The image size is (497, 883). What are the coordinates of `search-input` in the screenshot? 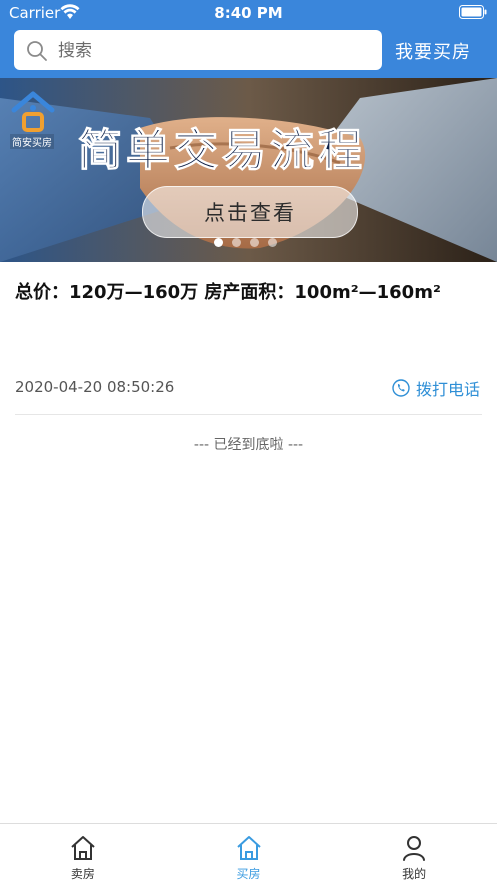 It's located at (218, 51).